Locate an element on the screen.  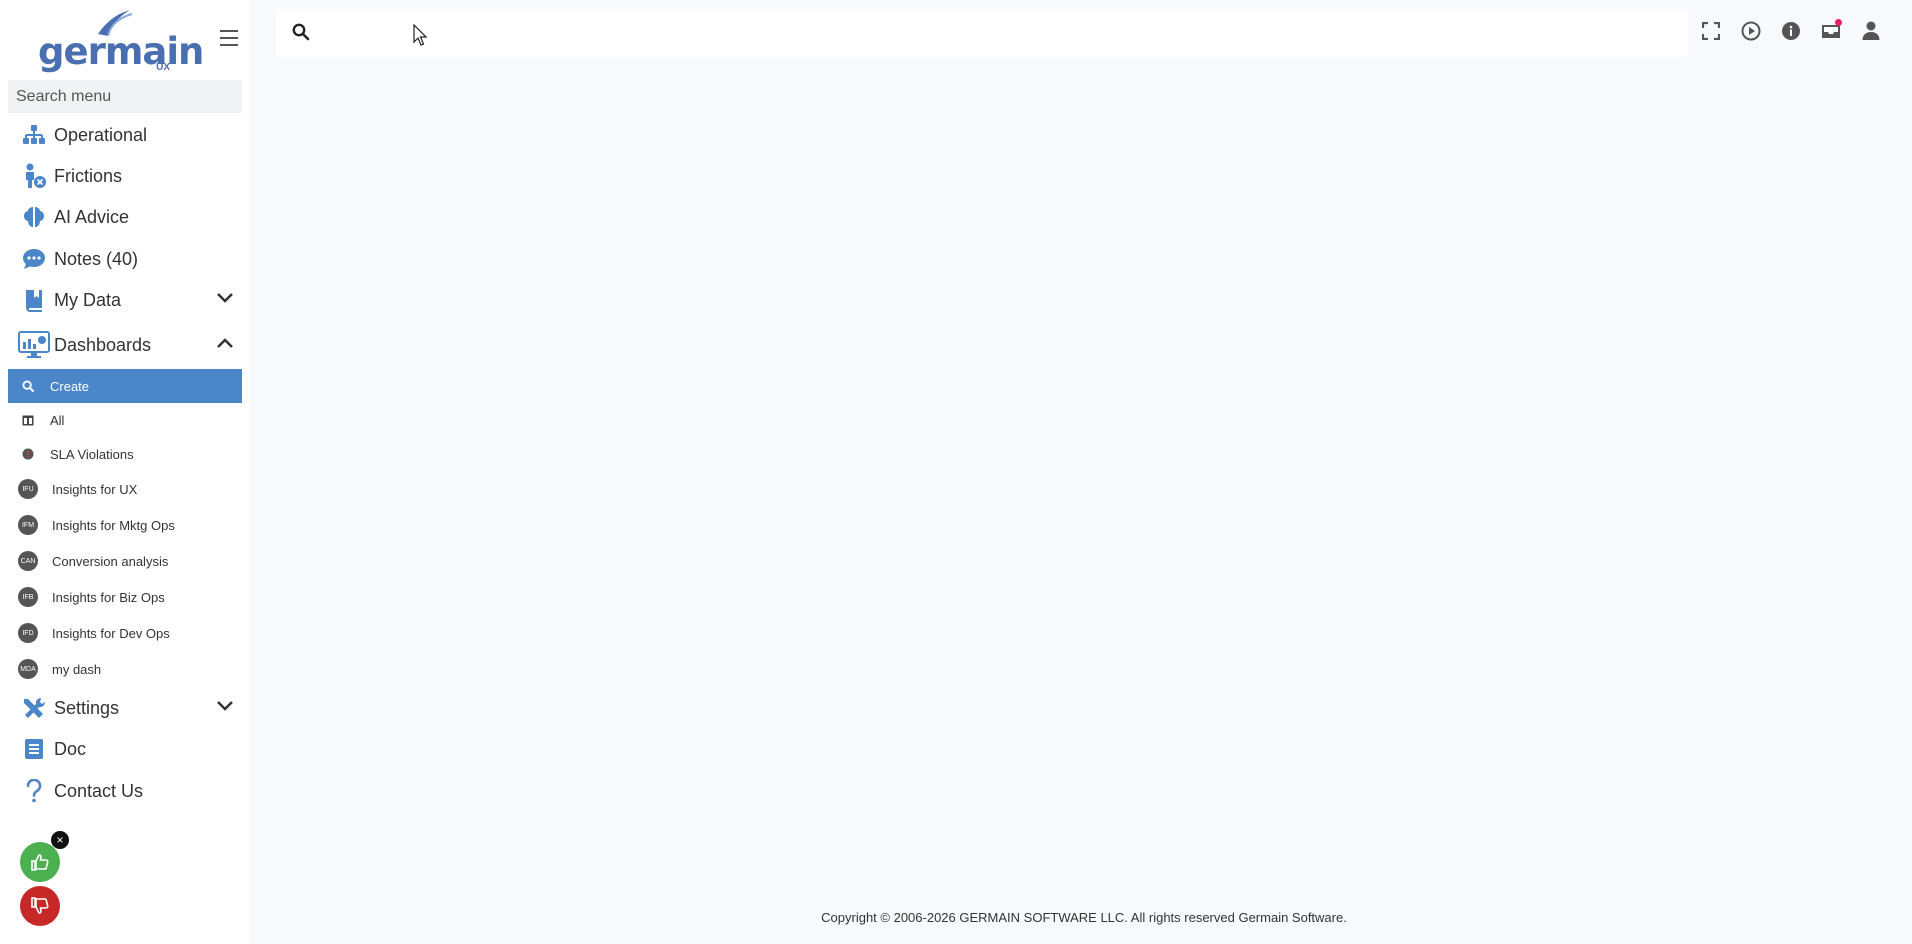
logo-sub: UX is located at coordinates (163, 67).